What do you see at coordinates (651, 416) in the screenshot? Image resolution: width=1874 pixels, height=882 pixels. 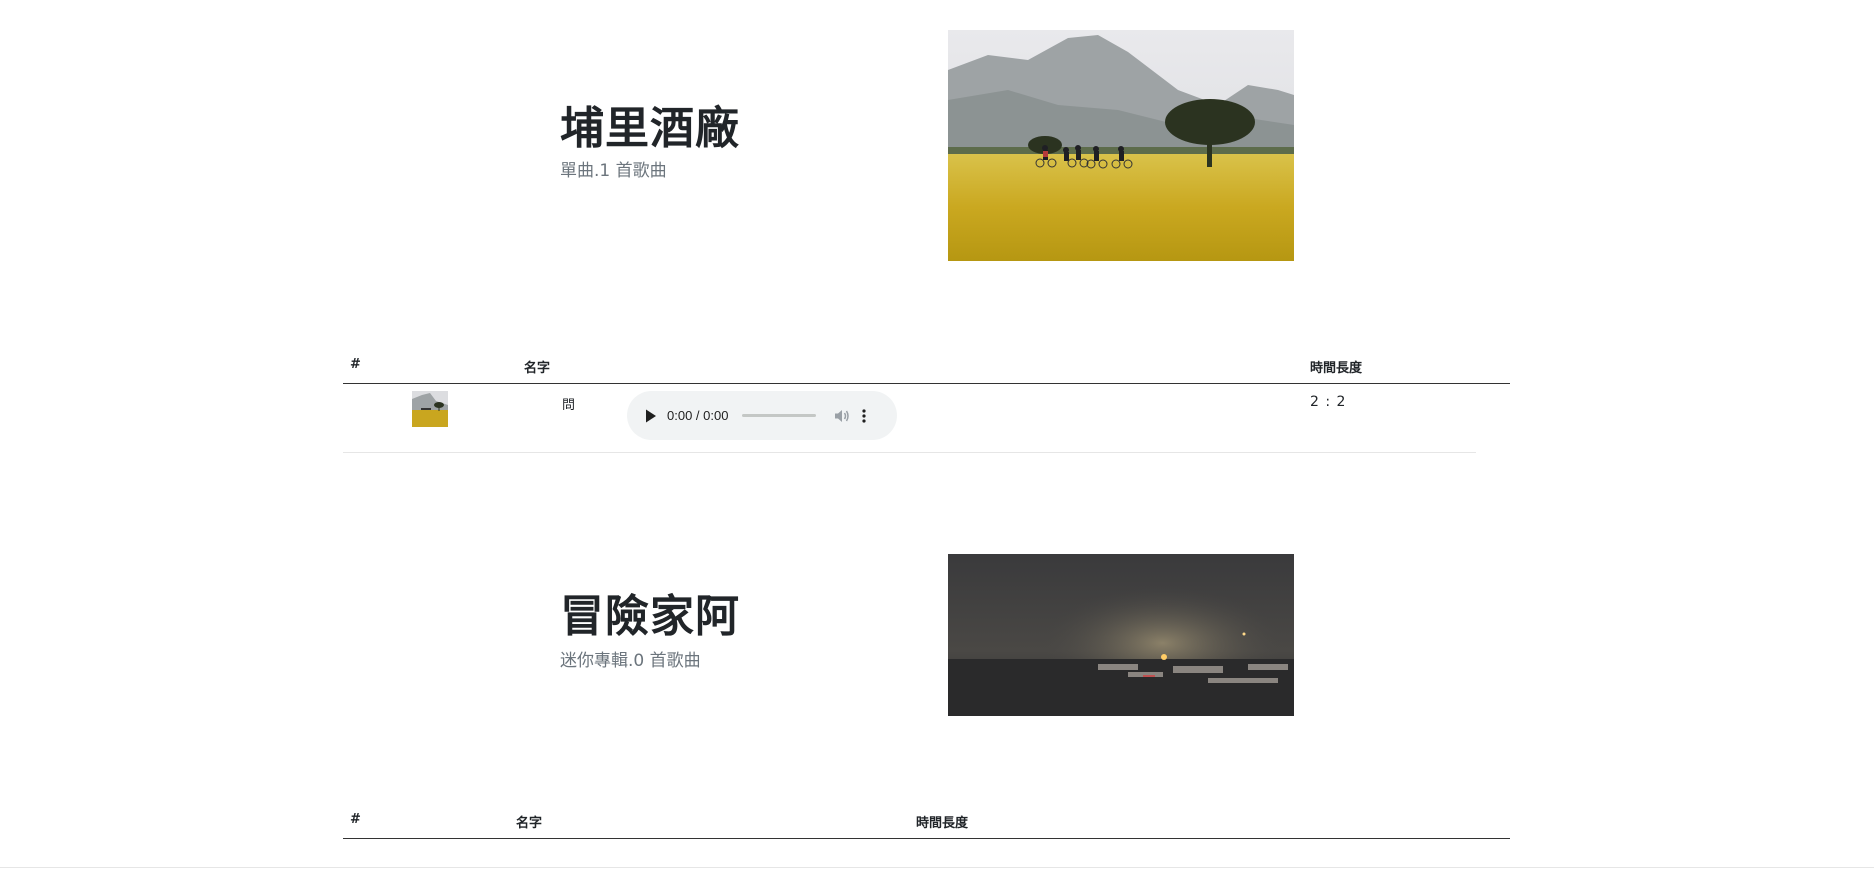 I see `play-icon` at bounding box center [651, 416].